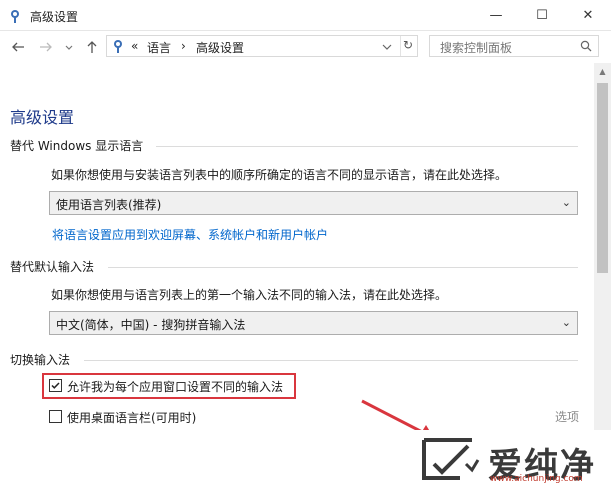 Image resolution: width=611 pixels, height=487 pixels. Describe the element at coordinates (40, 360) in the screenshot. I see `section-title-switch-input: 切换输入法` at that location.